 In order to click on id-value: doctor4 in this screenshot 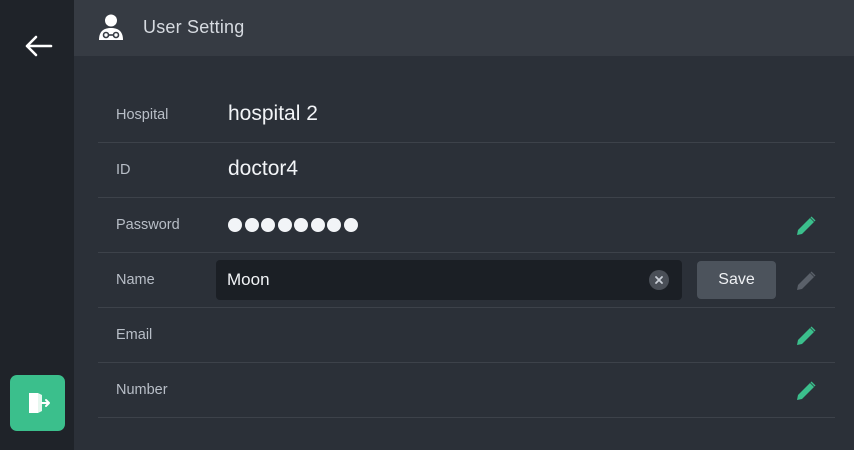, I will do `click(263, 168)`.